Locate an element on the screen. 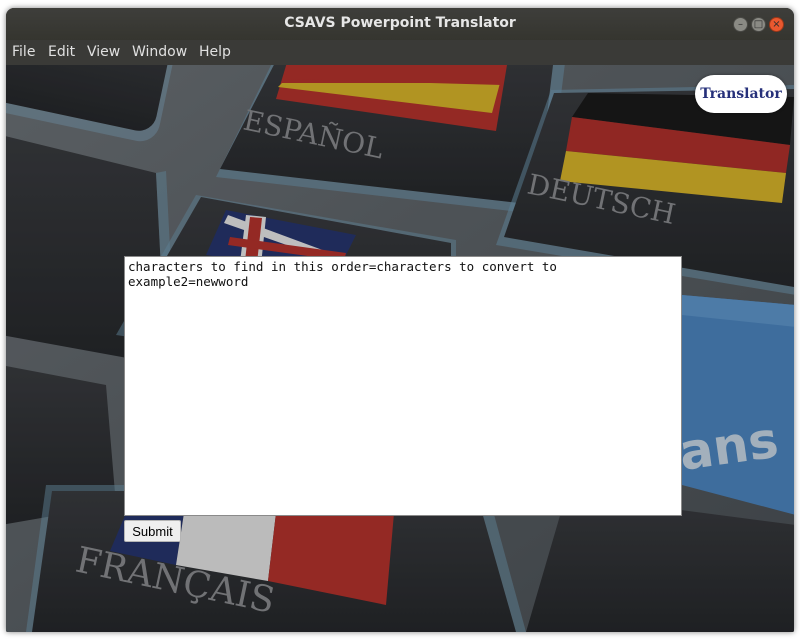 This screenshot has width=800, height=641. close-button: × is located at coordinates (776, 24).